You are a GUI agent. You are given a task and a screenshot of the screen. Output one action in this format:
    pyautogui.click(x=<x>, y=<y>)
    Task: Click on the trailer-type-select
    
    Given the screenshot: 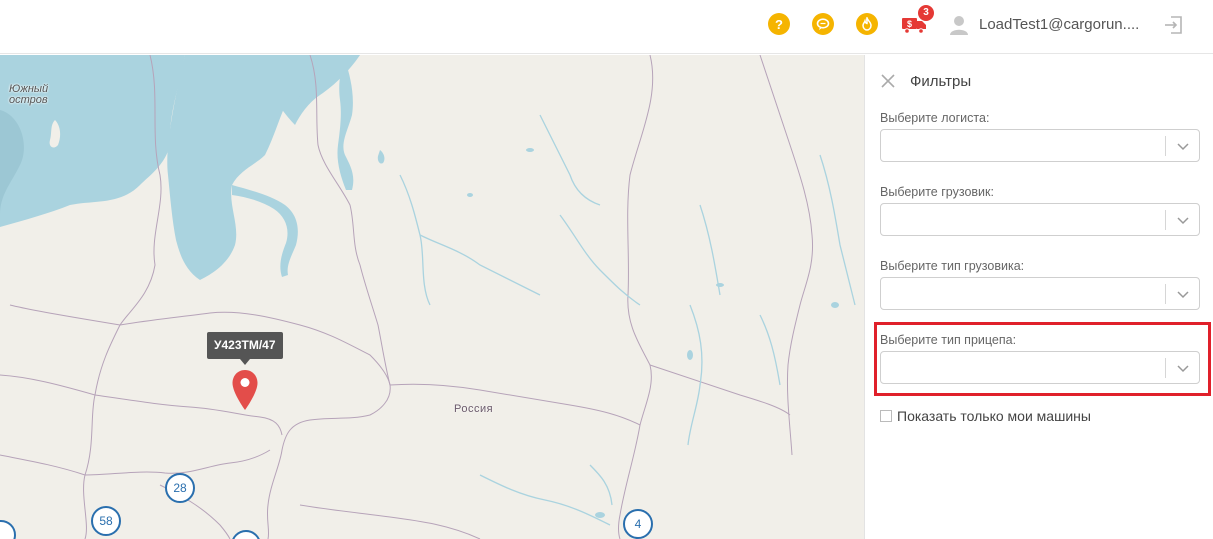 What is the action you would take?
    pyautogui.click(x=1040, y=367)
    